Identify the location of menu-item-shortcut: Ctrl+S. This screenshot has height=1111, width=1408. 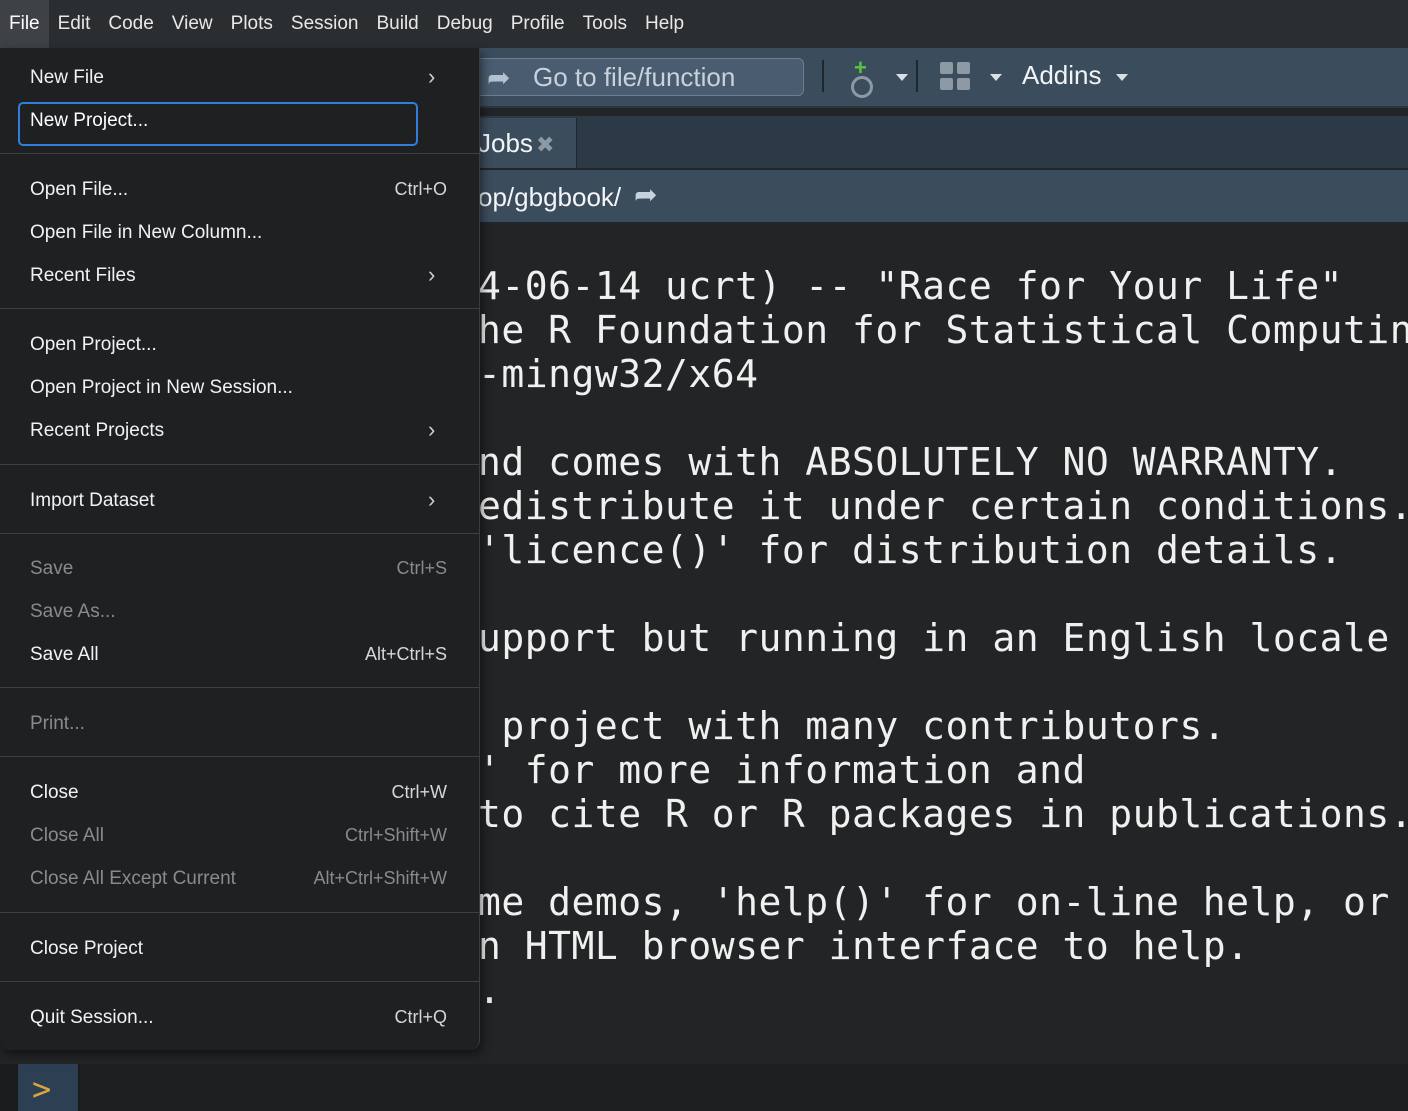
(421, 568).